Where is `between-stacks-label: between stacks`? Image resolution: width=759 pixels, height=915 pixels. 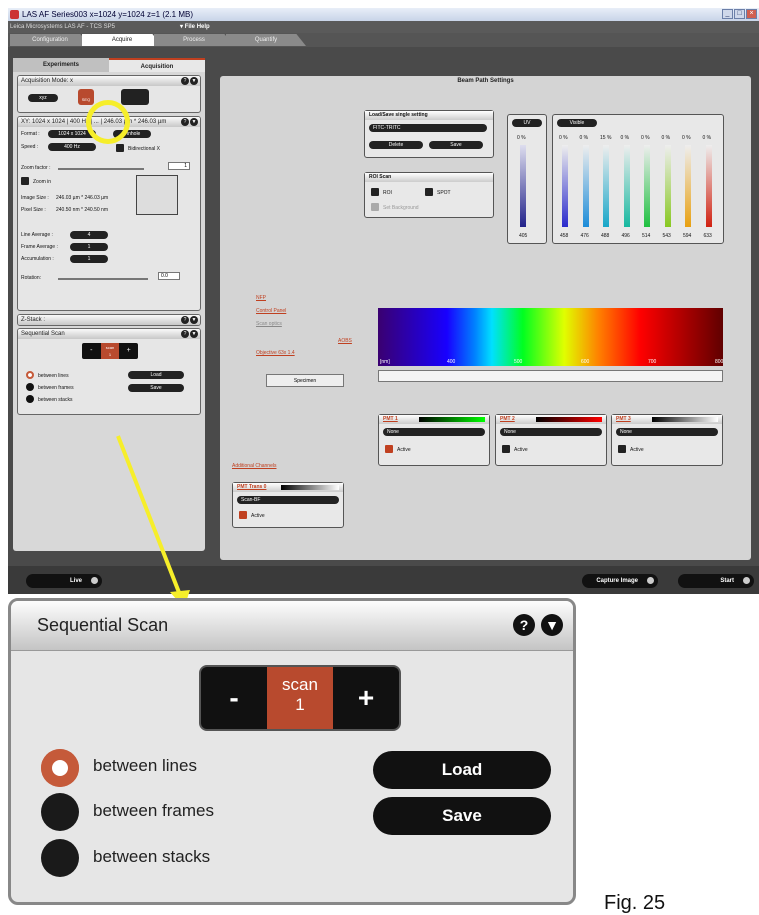
between-stacks-label: between stacks is located at coordinates (152, 856).